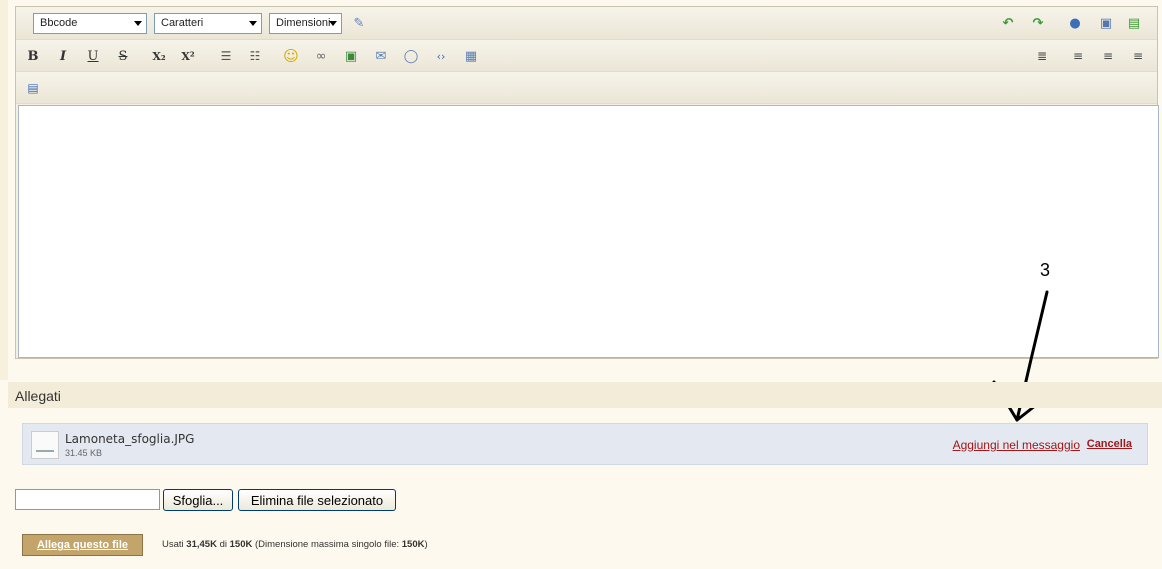 This screenshot has height=569, width=1162. What do you see at coordinates (90, 23) in the screenshot?
I see `bbcode-select: Bbcode` at bounding box center [90, 23].